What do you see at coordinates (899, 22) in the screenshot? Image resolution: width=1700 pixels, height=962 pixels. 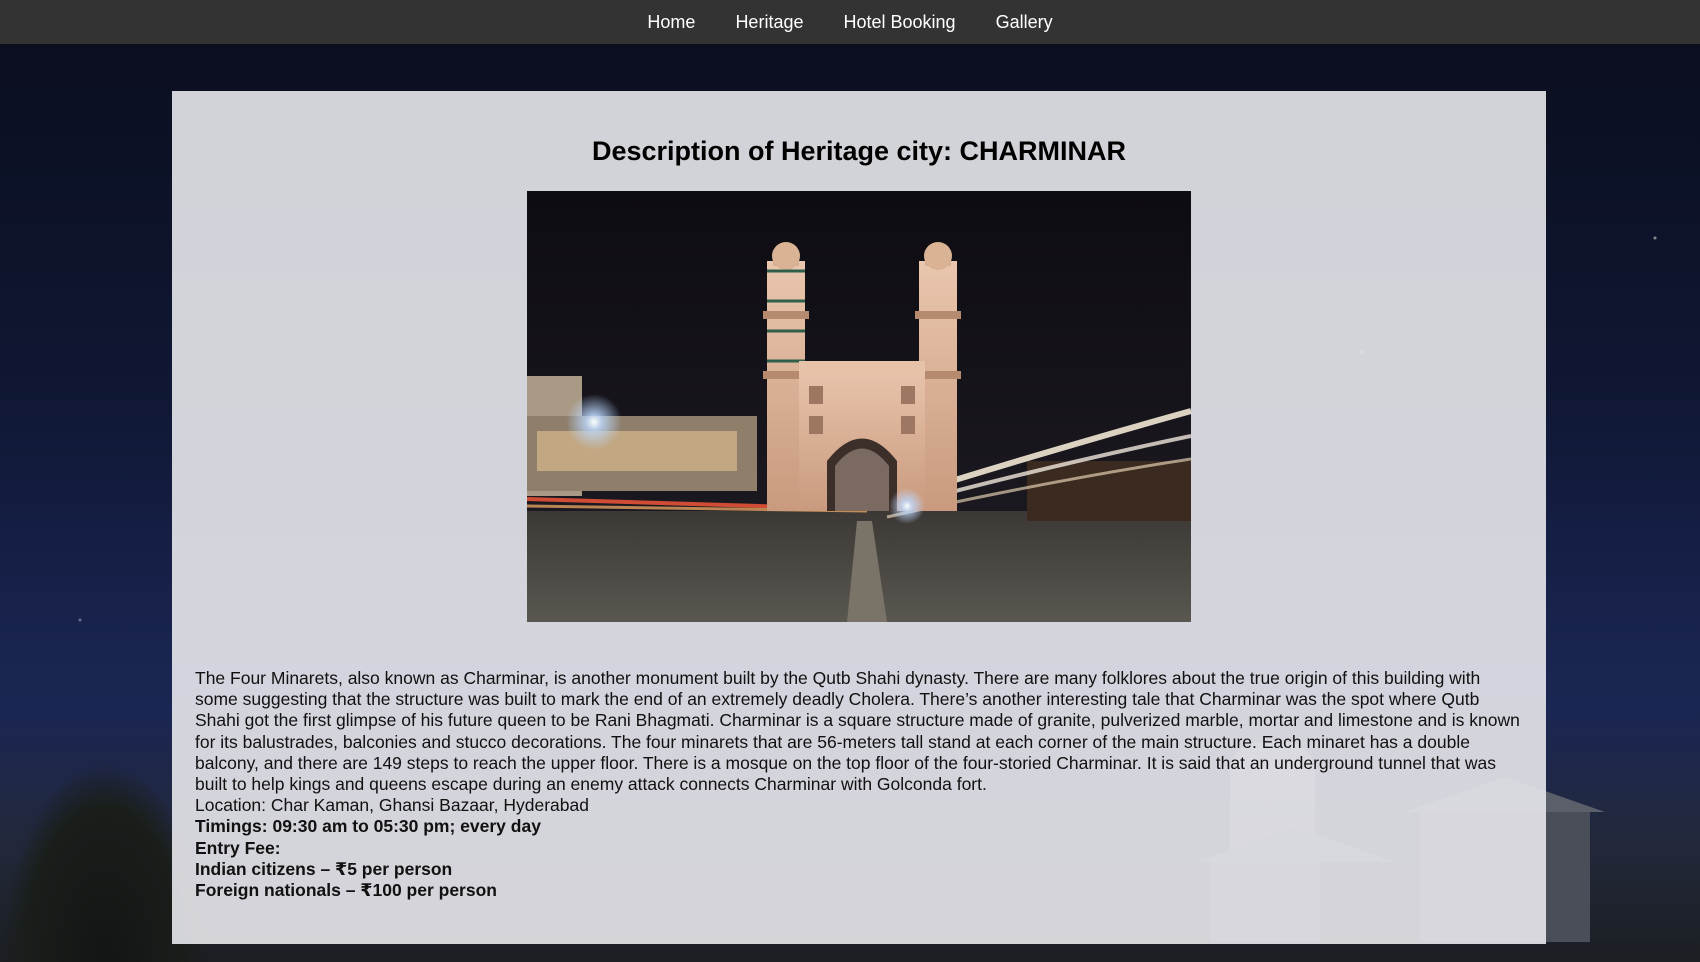 I see `nav-hotel-booking: Hotel Booking` at bounding box center [899, 22].